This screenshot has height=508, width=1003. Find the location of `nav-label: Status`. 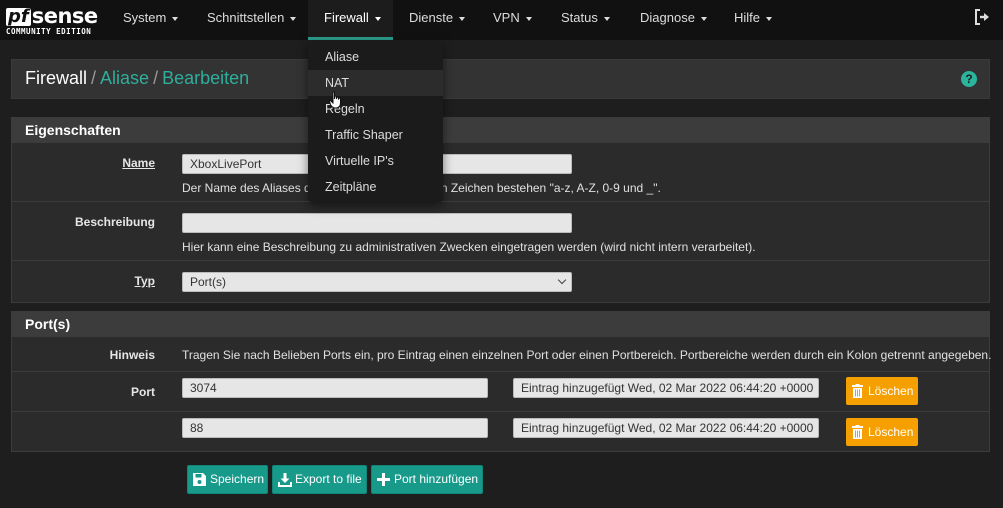

nav-label: Status is located at coordinates (579, 17).